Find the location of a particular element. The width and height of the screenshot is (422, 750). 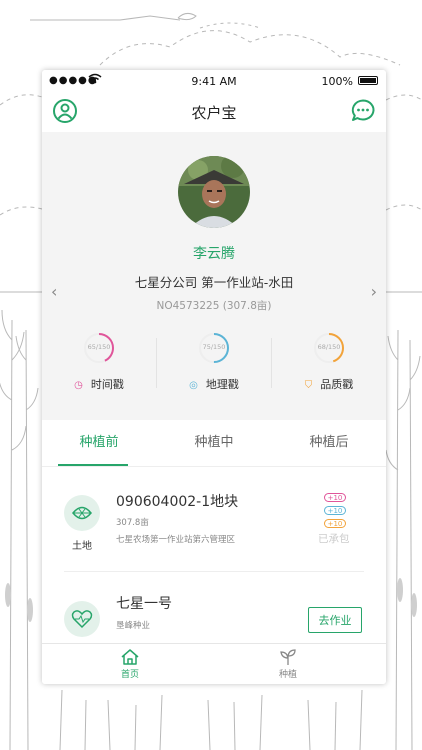

go-work-button: 去作业 is located at coordinates (335, 620).